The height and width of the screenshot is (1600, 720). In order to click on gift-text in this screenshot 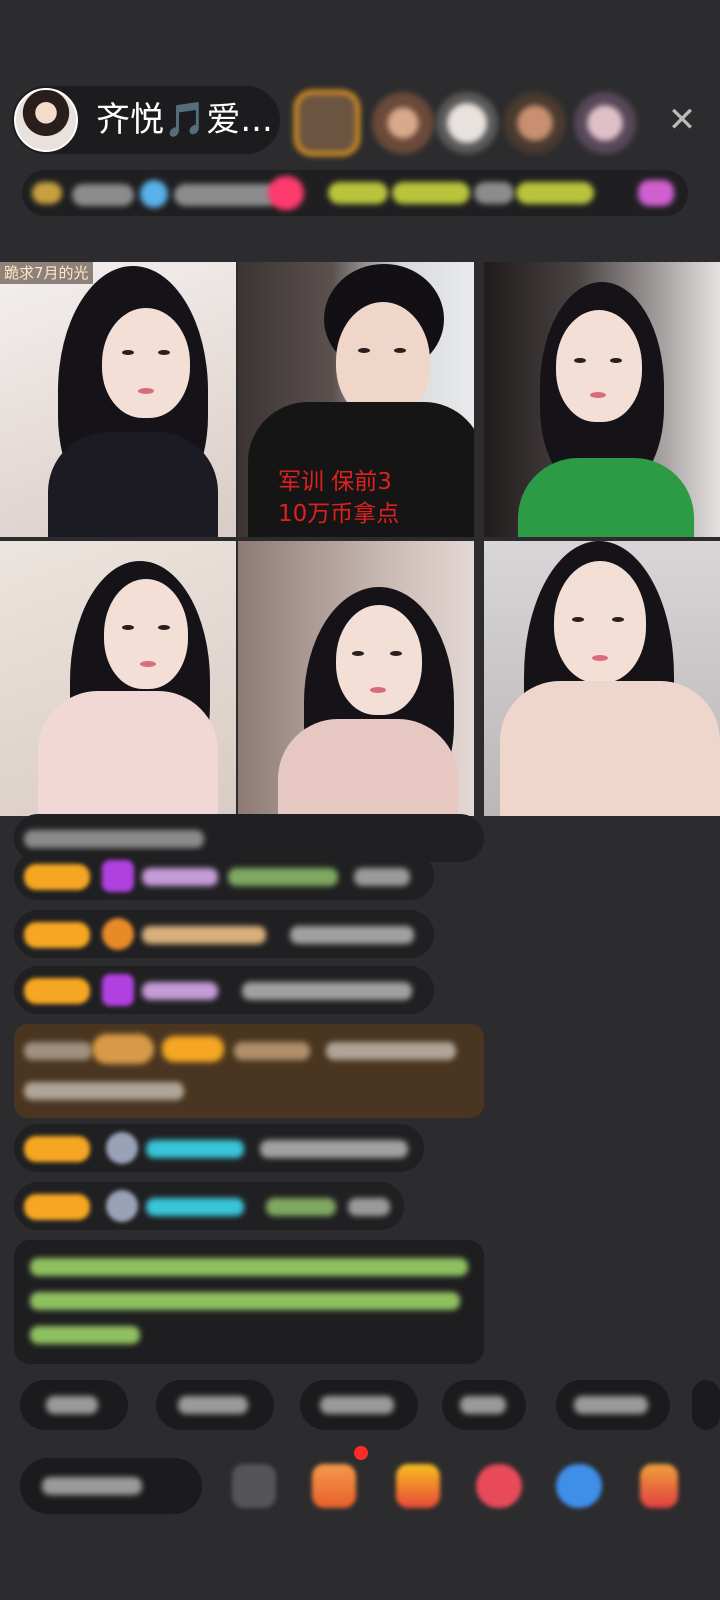, I will do `click(391, 1051)`.